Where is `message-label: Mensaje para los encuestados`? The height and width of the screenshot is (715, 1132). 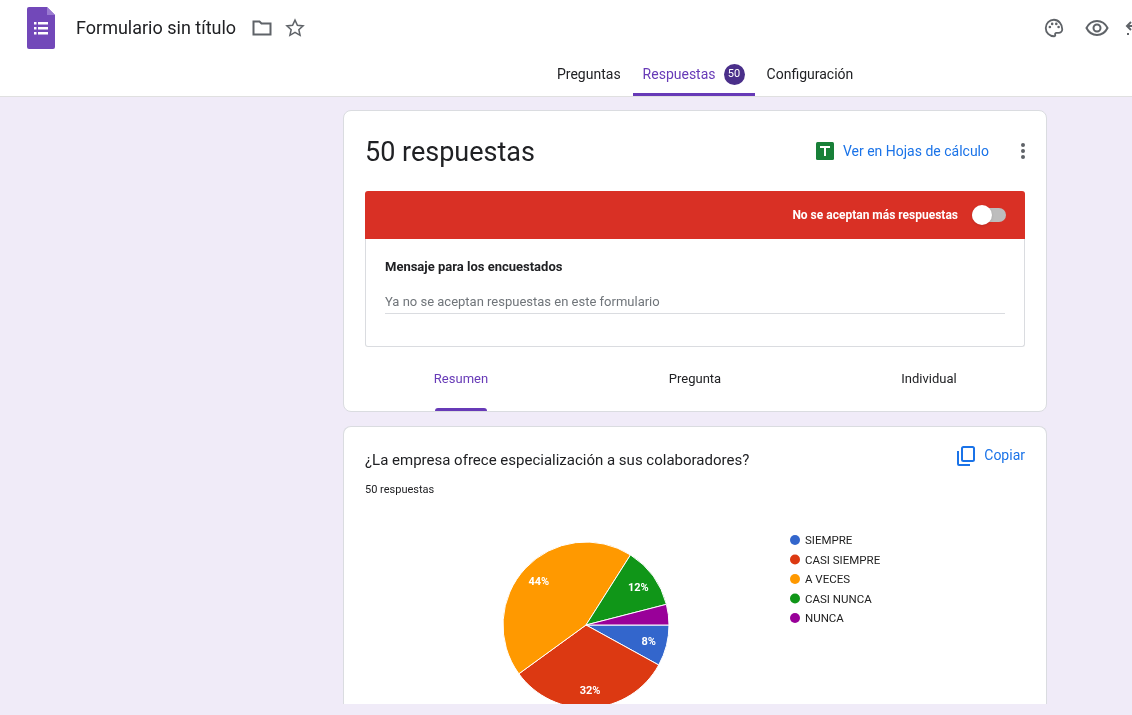
message-label: Mensaje para los encuestados is located at coordinates (474, 267).